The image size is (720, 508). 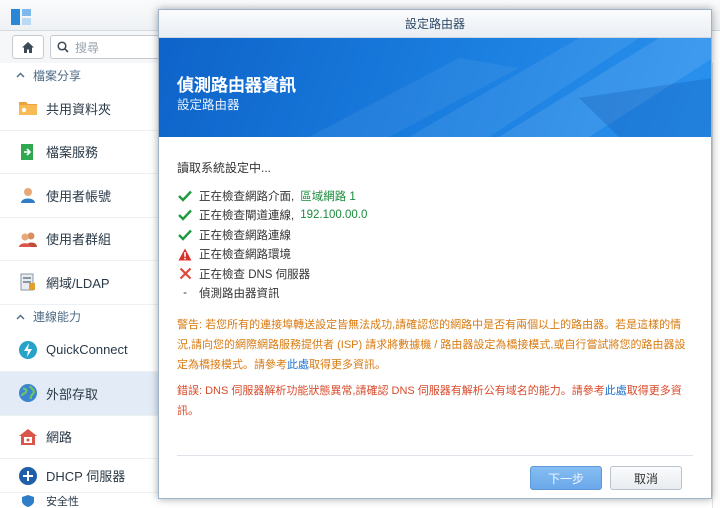 I want to click on sidebar-item-label: 網域/LDAP, so click(x=78, y=283).